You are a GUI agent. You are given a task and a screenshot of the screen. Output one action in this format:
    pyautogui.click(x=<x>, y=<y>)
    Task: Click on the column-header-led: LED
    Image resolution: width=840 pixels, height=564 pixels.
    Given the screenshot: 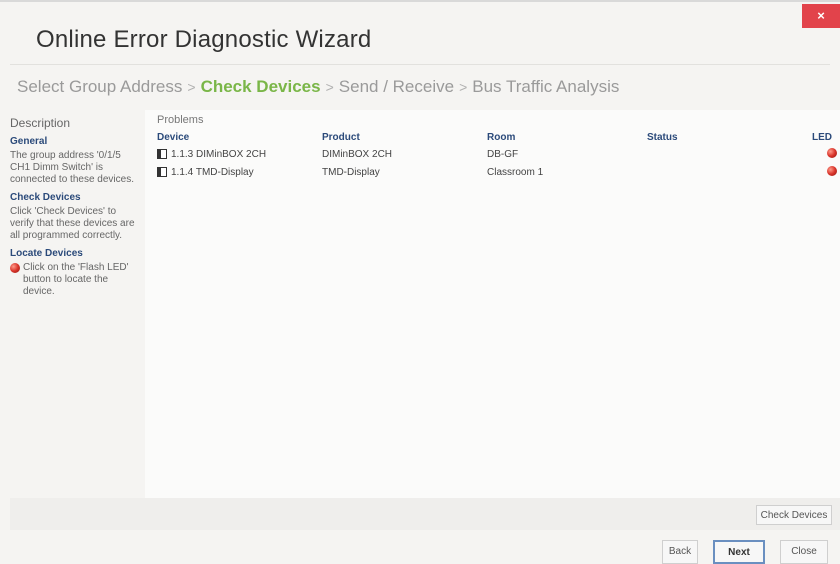 What is the action you would take?
    pyautogui.click(x=824, y=137)
    